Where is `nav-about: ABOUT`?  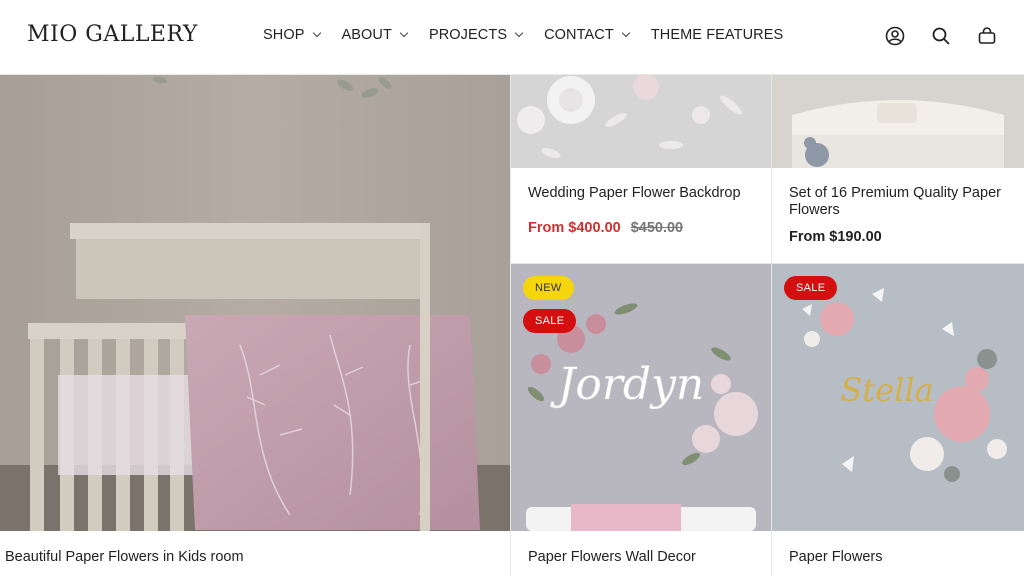 nav-about: ABOUT is located at coordinates (375, 35).